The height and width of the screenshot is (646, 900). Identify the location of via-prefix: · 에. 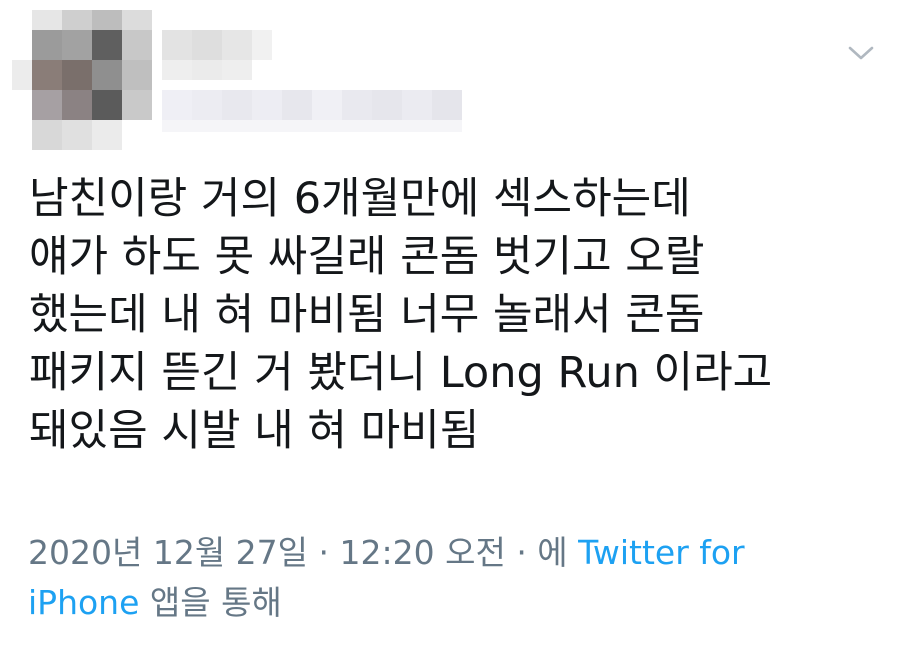
(542, 552).